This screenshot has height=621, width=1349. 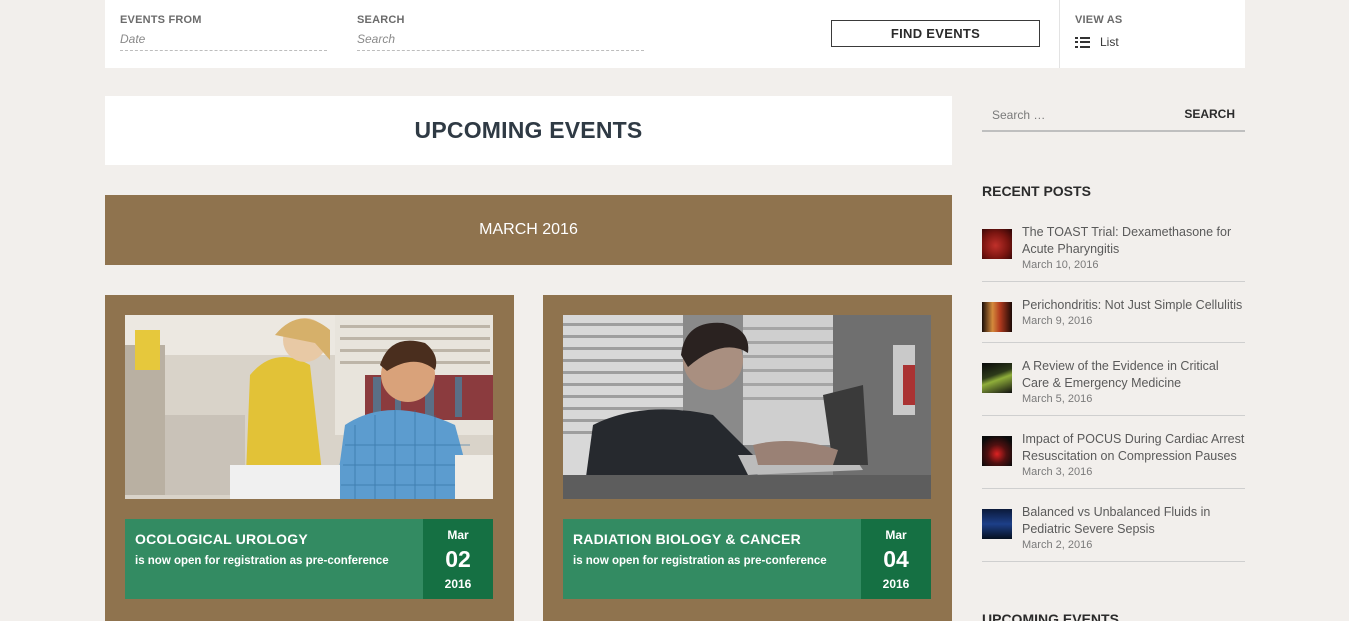 I want to click on divider, so click(x=1059, y=34).